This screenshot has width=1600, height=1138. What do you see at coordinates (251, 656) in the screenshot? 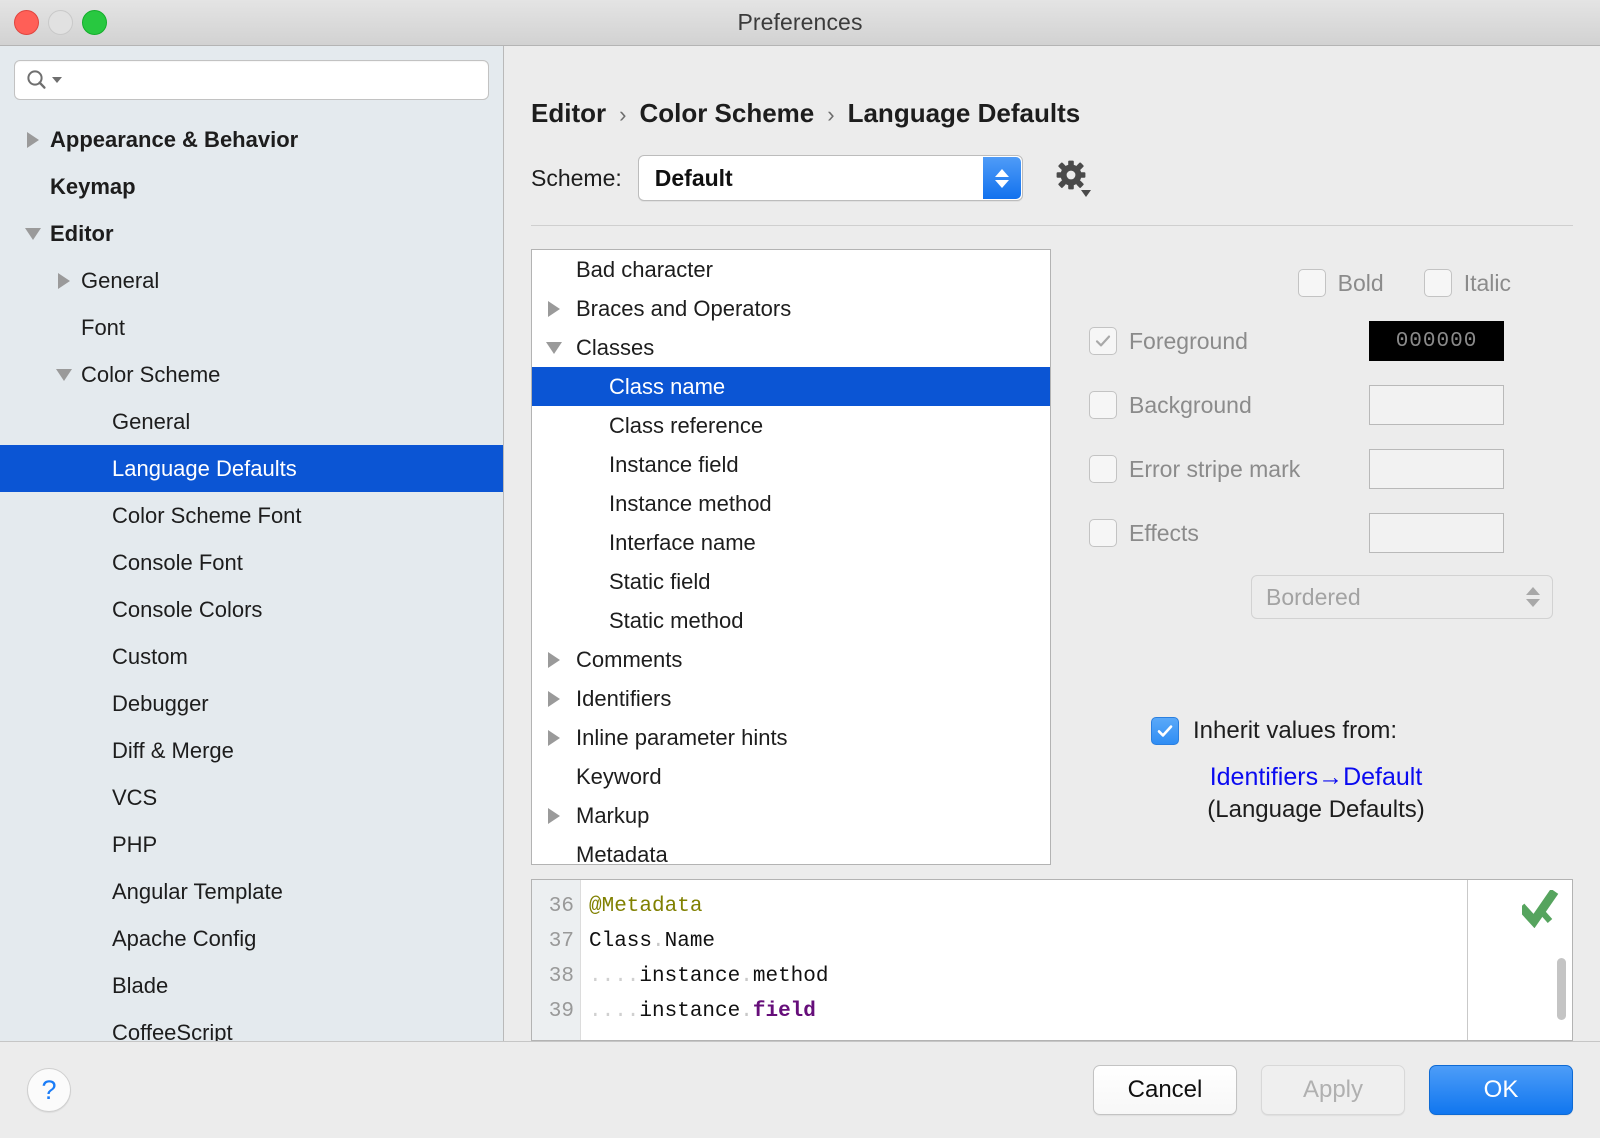
I see `sidebar-item: Custom` at bounding box center [251, 656].